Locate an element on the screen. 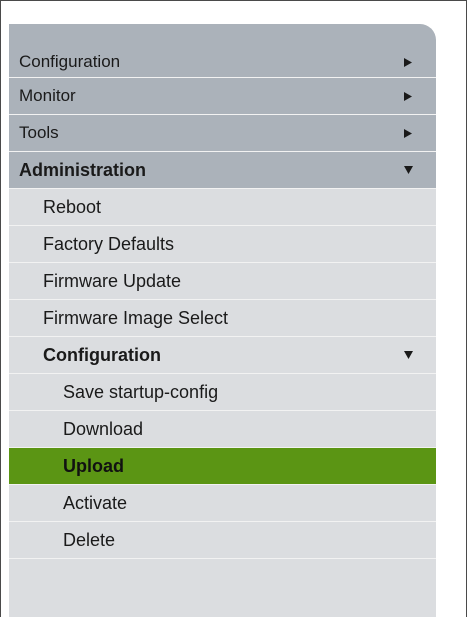 The height and width of the screenshot is (618, 467). menu-item-label: Administration is located at coordinates (83, 170).